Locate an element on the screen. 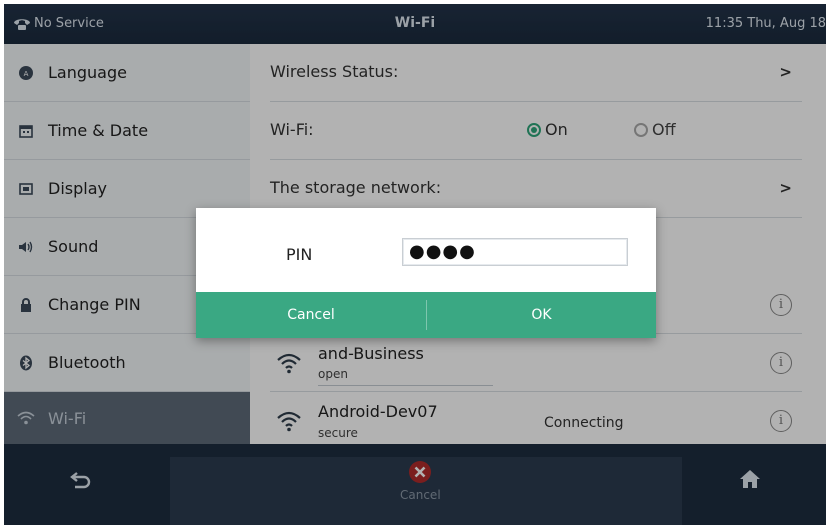 The width and height of the screenshot is (830, 529). dialog-button-bar: Cancel OK is located at coordinates (426, 315).